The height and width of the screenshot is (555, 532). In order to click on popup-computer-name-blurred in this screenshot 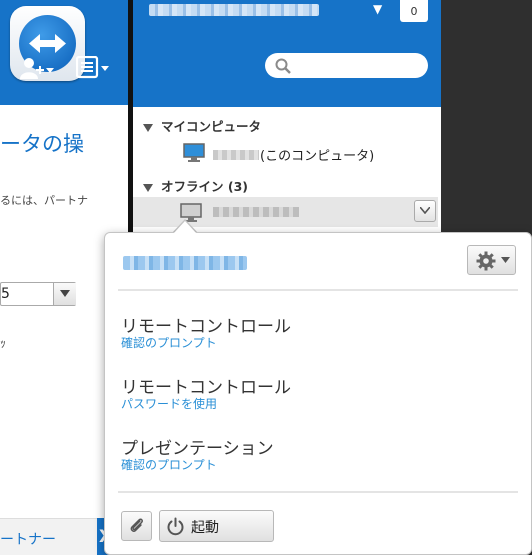, I will do `click(185, 263)`.